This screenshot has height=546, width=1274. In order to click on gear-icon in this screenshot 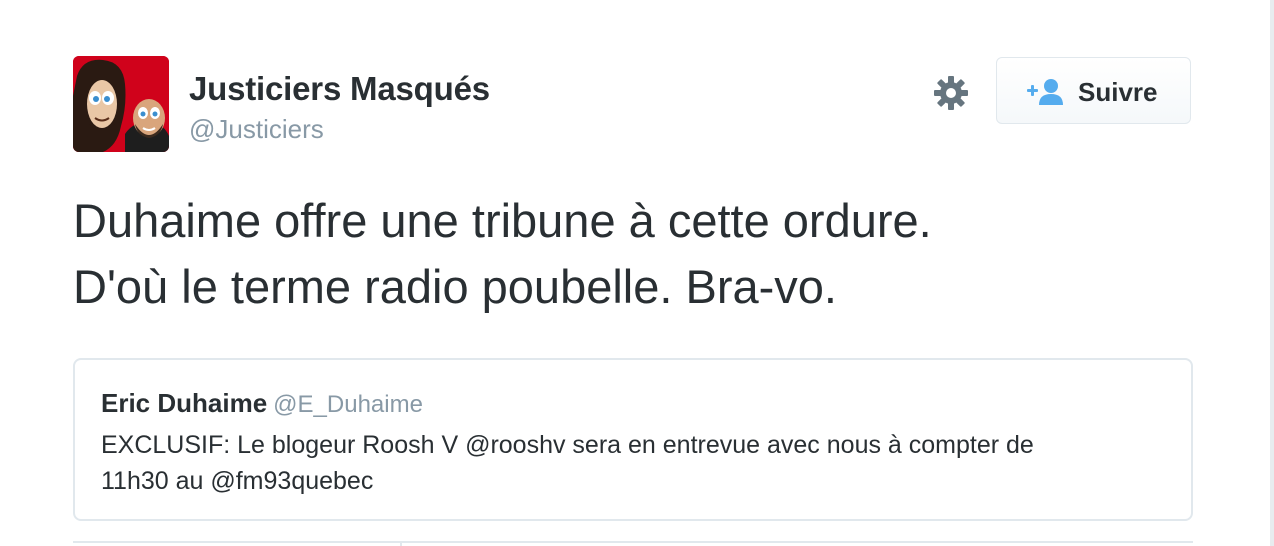, I will do `click(951, 93)`.